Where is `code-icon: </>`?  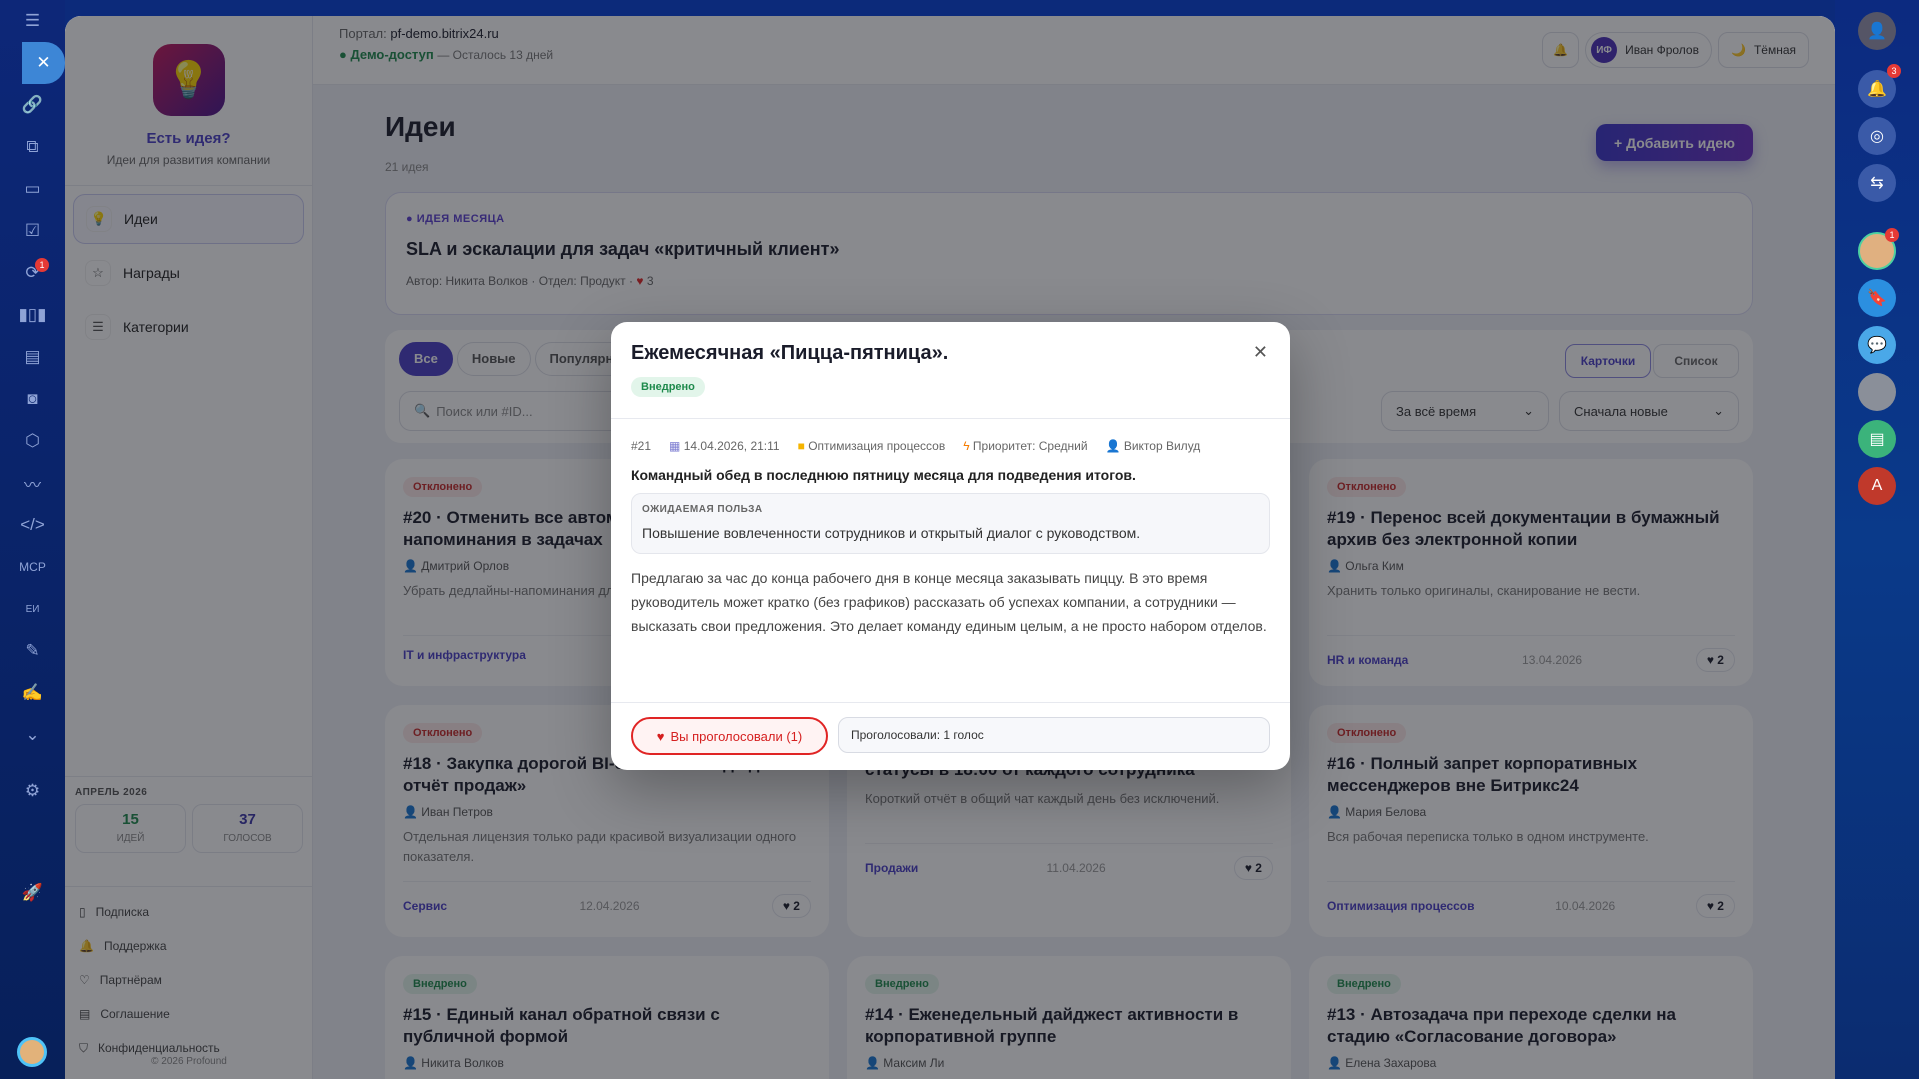 code-icon: </> is located at coordinates (32, 525).